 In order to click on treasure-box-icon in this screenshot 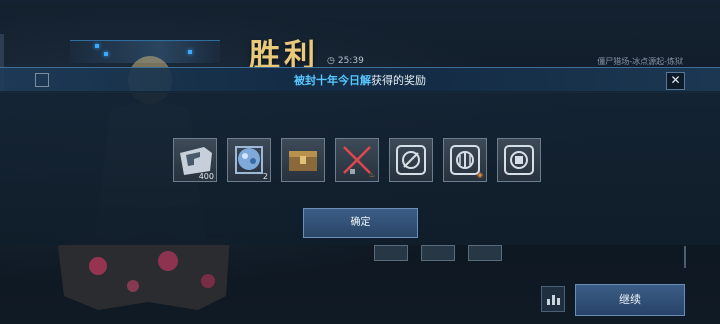, I will do `click(303, 161)`.